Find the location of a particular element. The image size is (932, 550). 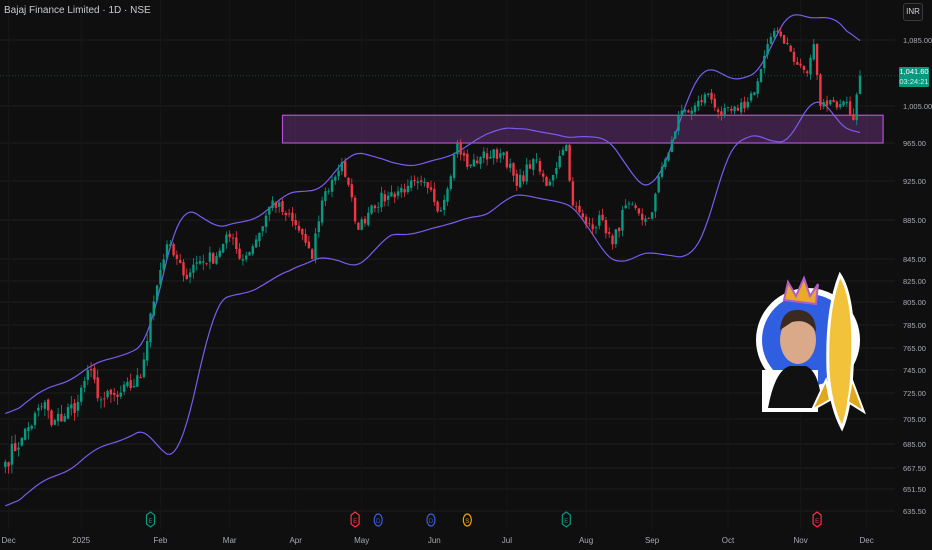

y-tick-label: 705.00 is located at coordinates (914, 419).